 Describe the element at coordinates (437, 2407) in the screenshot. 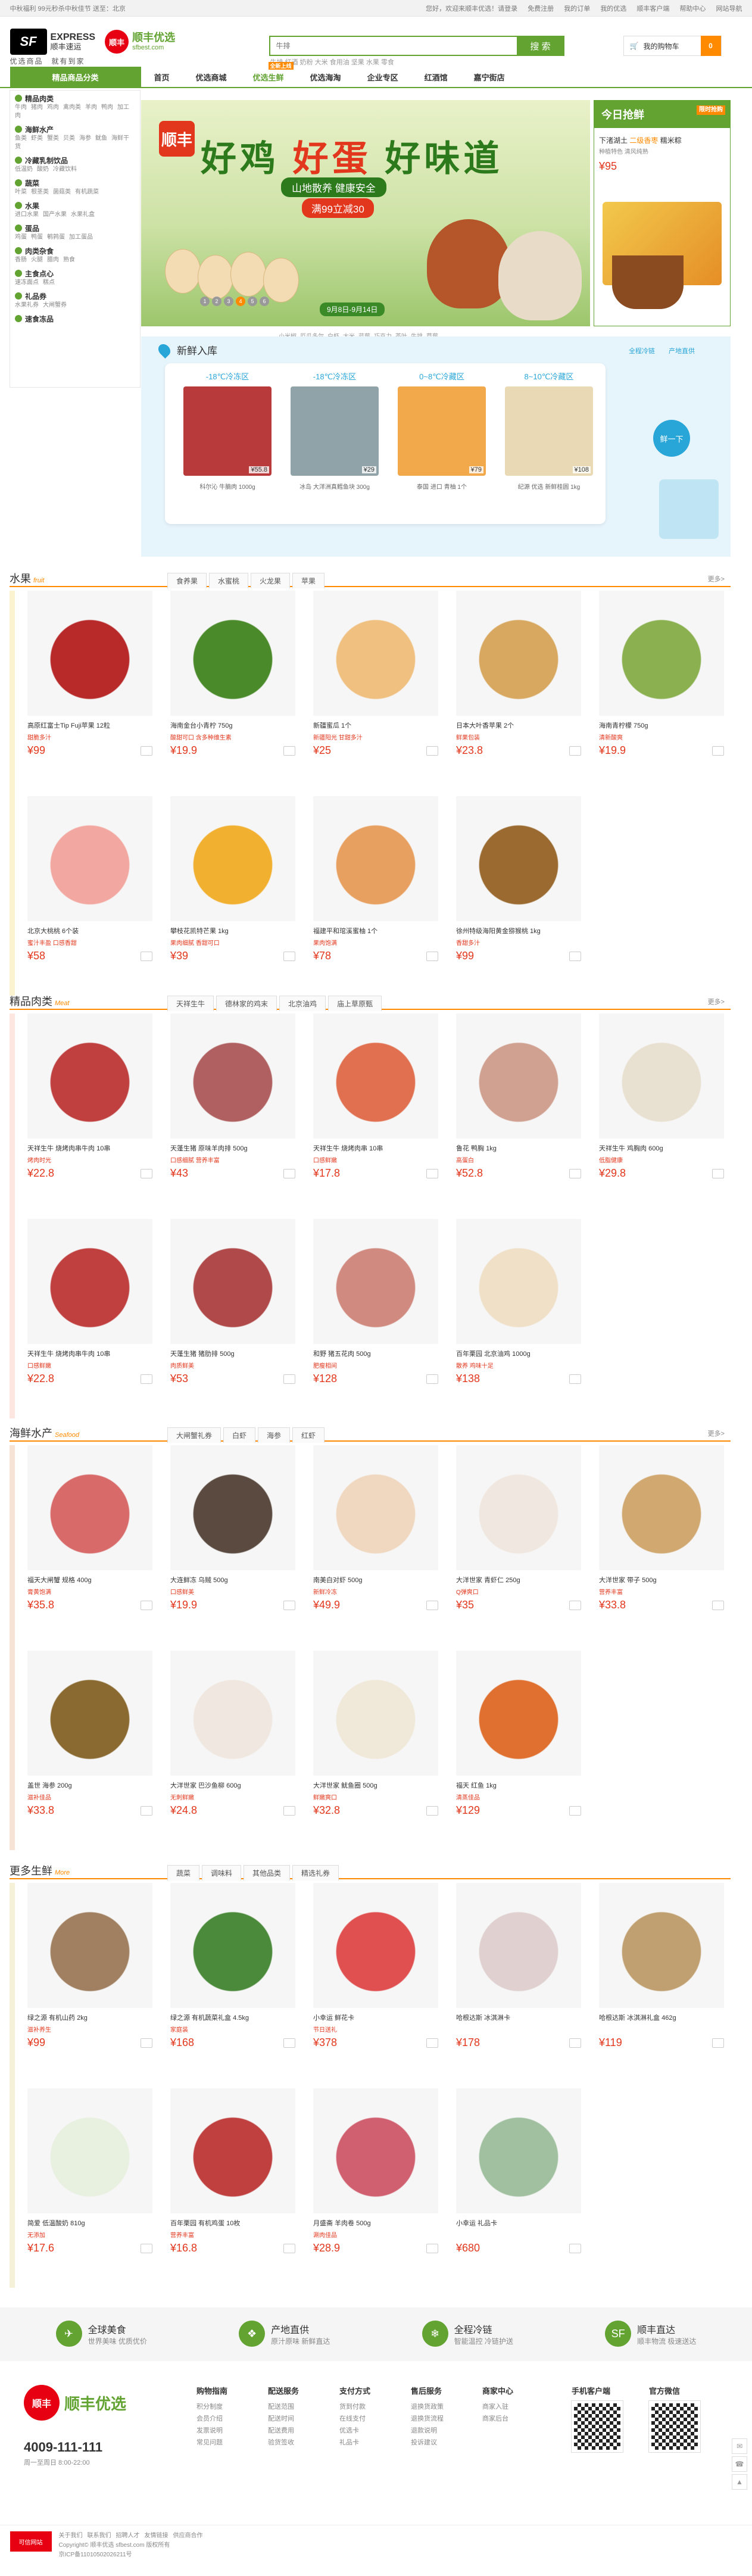

I see `footer-link: 退换货政策` at that location.